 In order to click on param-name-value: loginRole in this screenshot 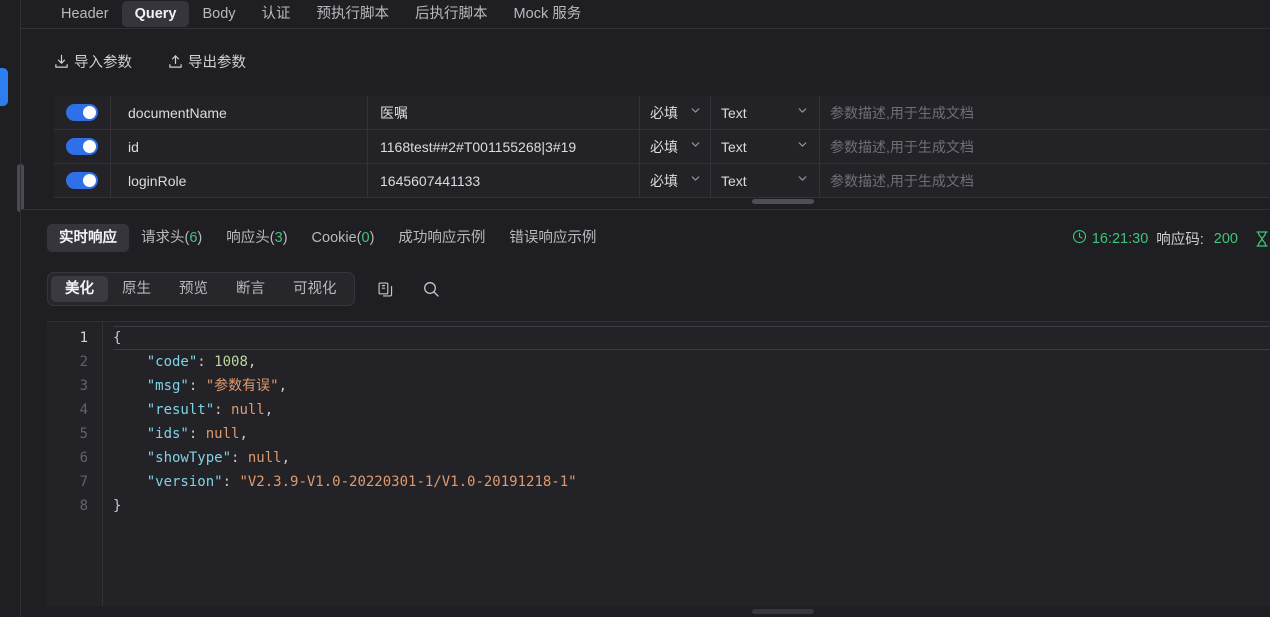, I will do `click(157, 180)`.